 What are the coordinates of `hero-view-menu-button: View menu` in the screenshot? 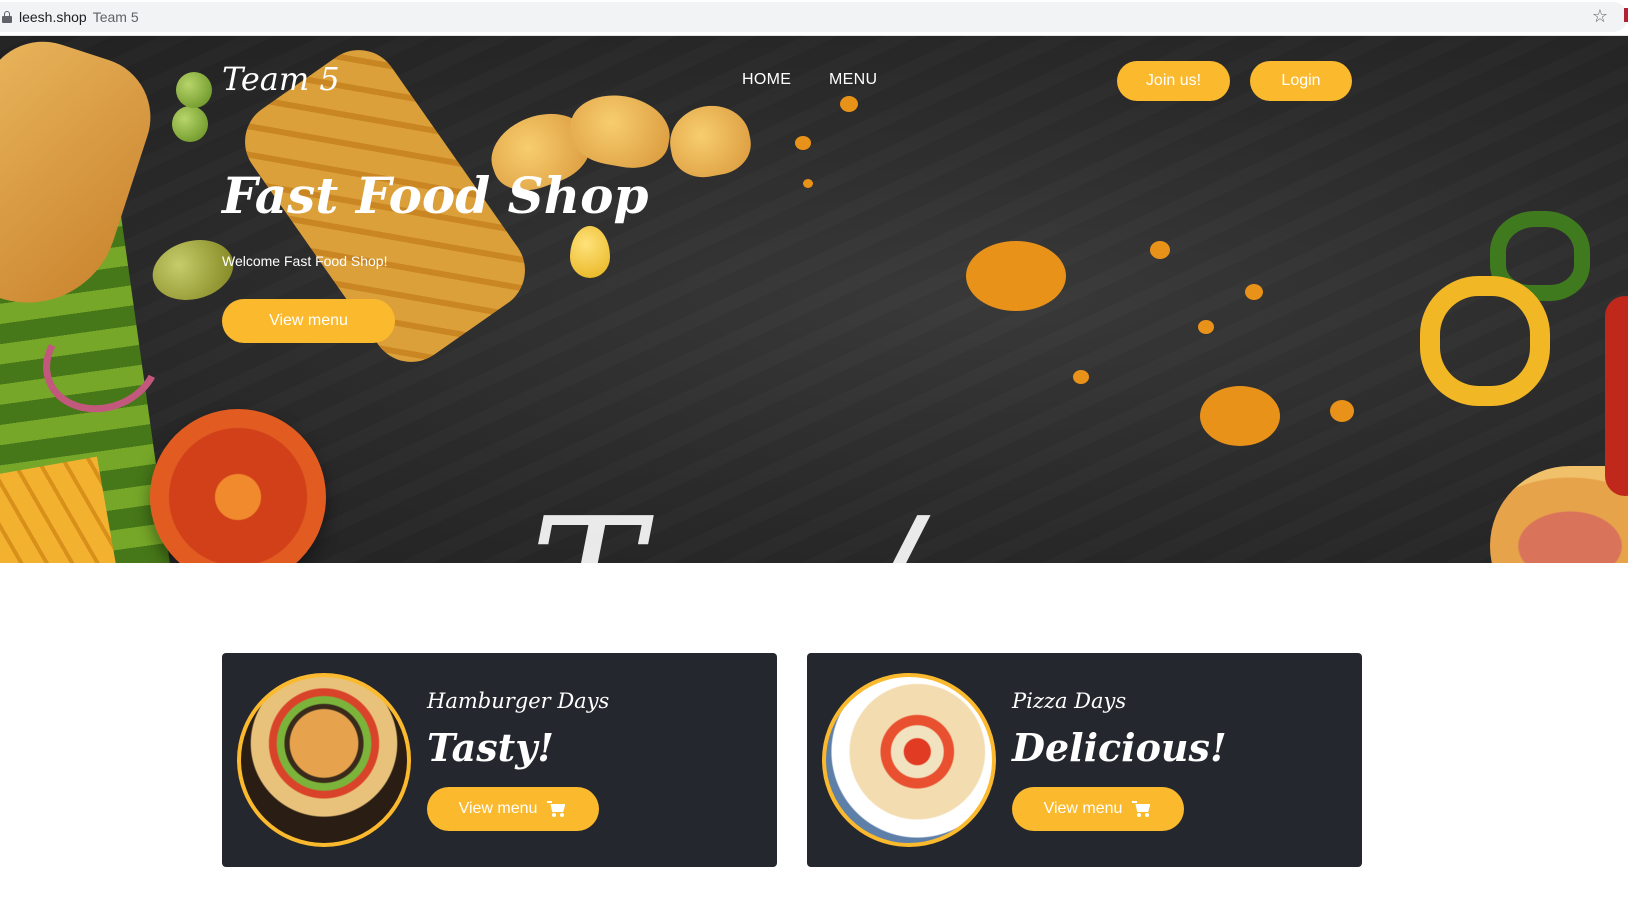 It's located at (308, 321).